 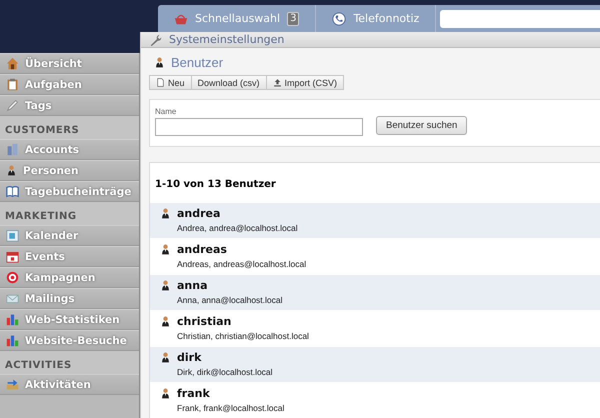 I want to click on house-icon, so click(x=12, y=63).